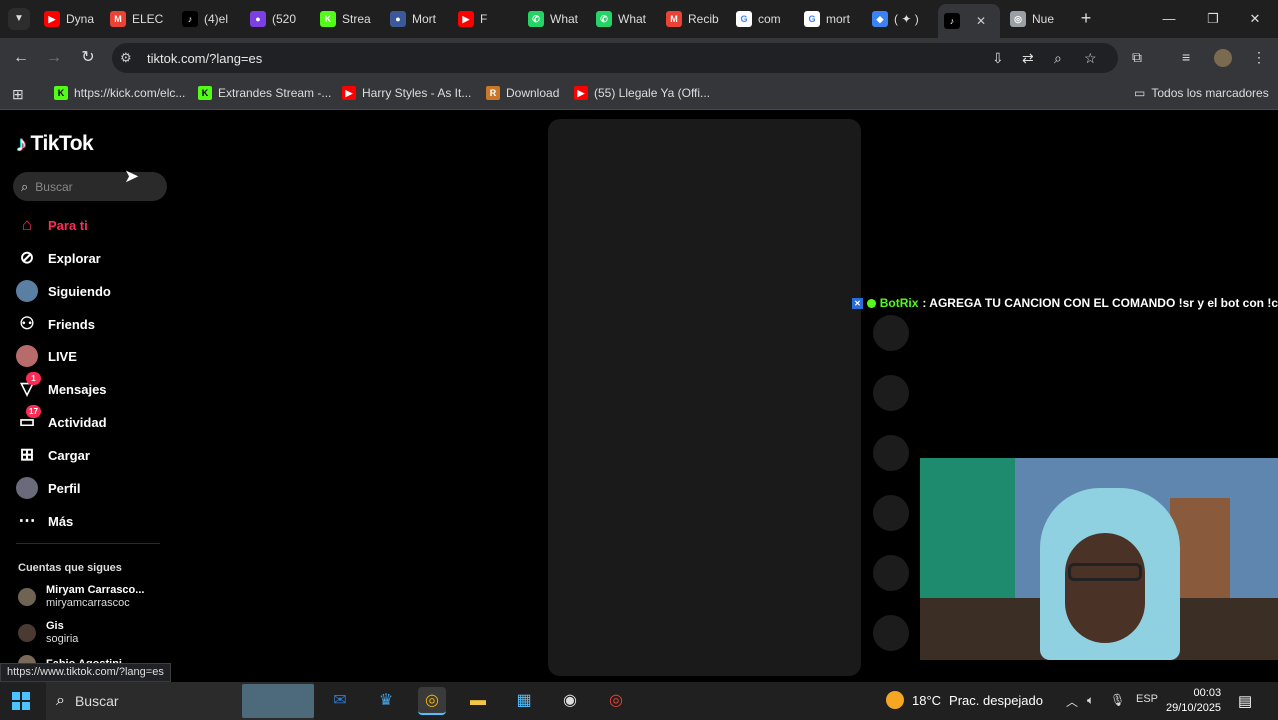 The height and width of the screenshot is (720, 1278). I want to click on browser-tab: ♪ (4)el, so click(209, 19).